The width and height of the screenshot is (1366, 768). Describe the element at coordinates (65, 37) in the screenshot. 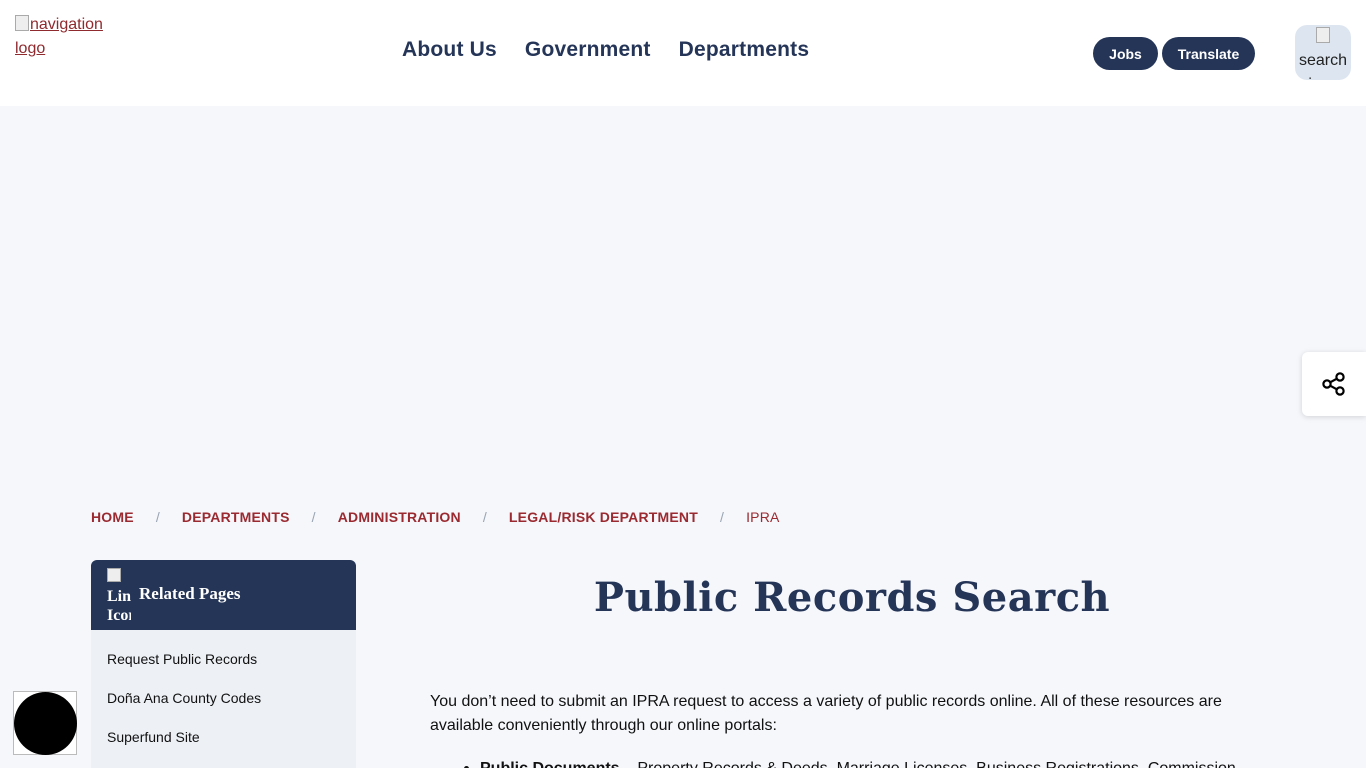

I see `navigation-logo: navigation logo` at that location.